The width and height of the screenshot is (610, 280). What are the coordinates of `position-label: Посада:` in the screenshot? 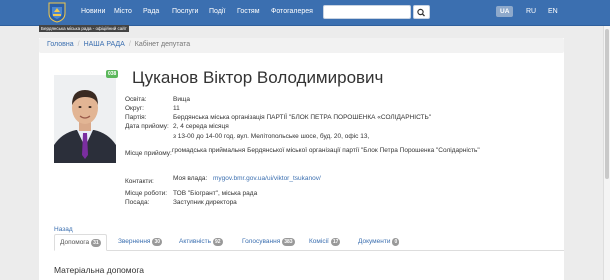 It's located at (137, 202).